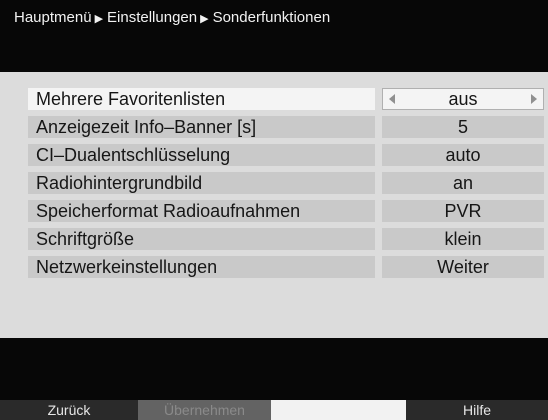 Image resolution: width=548 pixels, height=420 pixels. Describe the element at coordinates (338, 410) in the screenshot. I see `blank-function-button` at that location.